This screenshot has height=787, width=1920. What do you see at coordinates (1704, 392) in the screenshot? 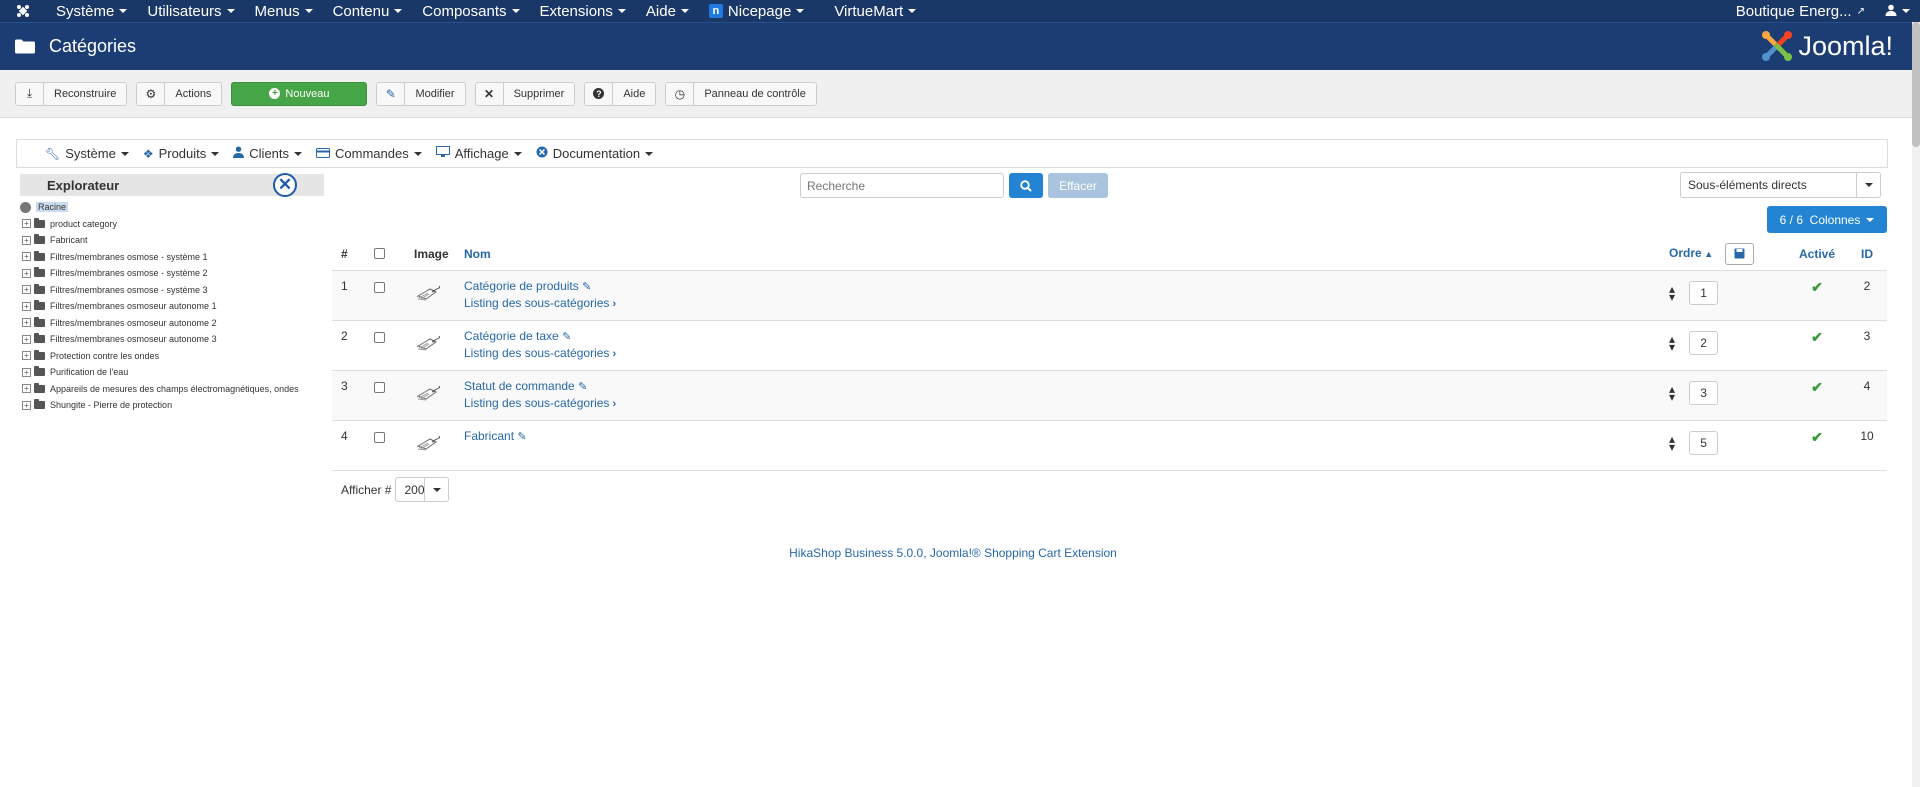
I see `order-input: 3` at bounding box center [1704, 392].